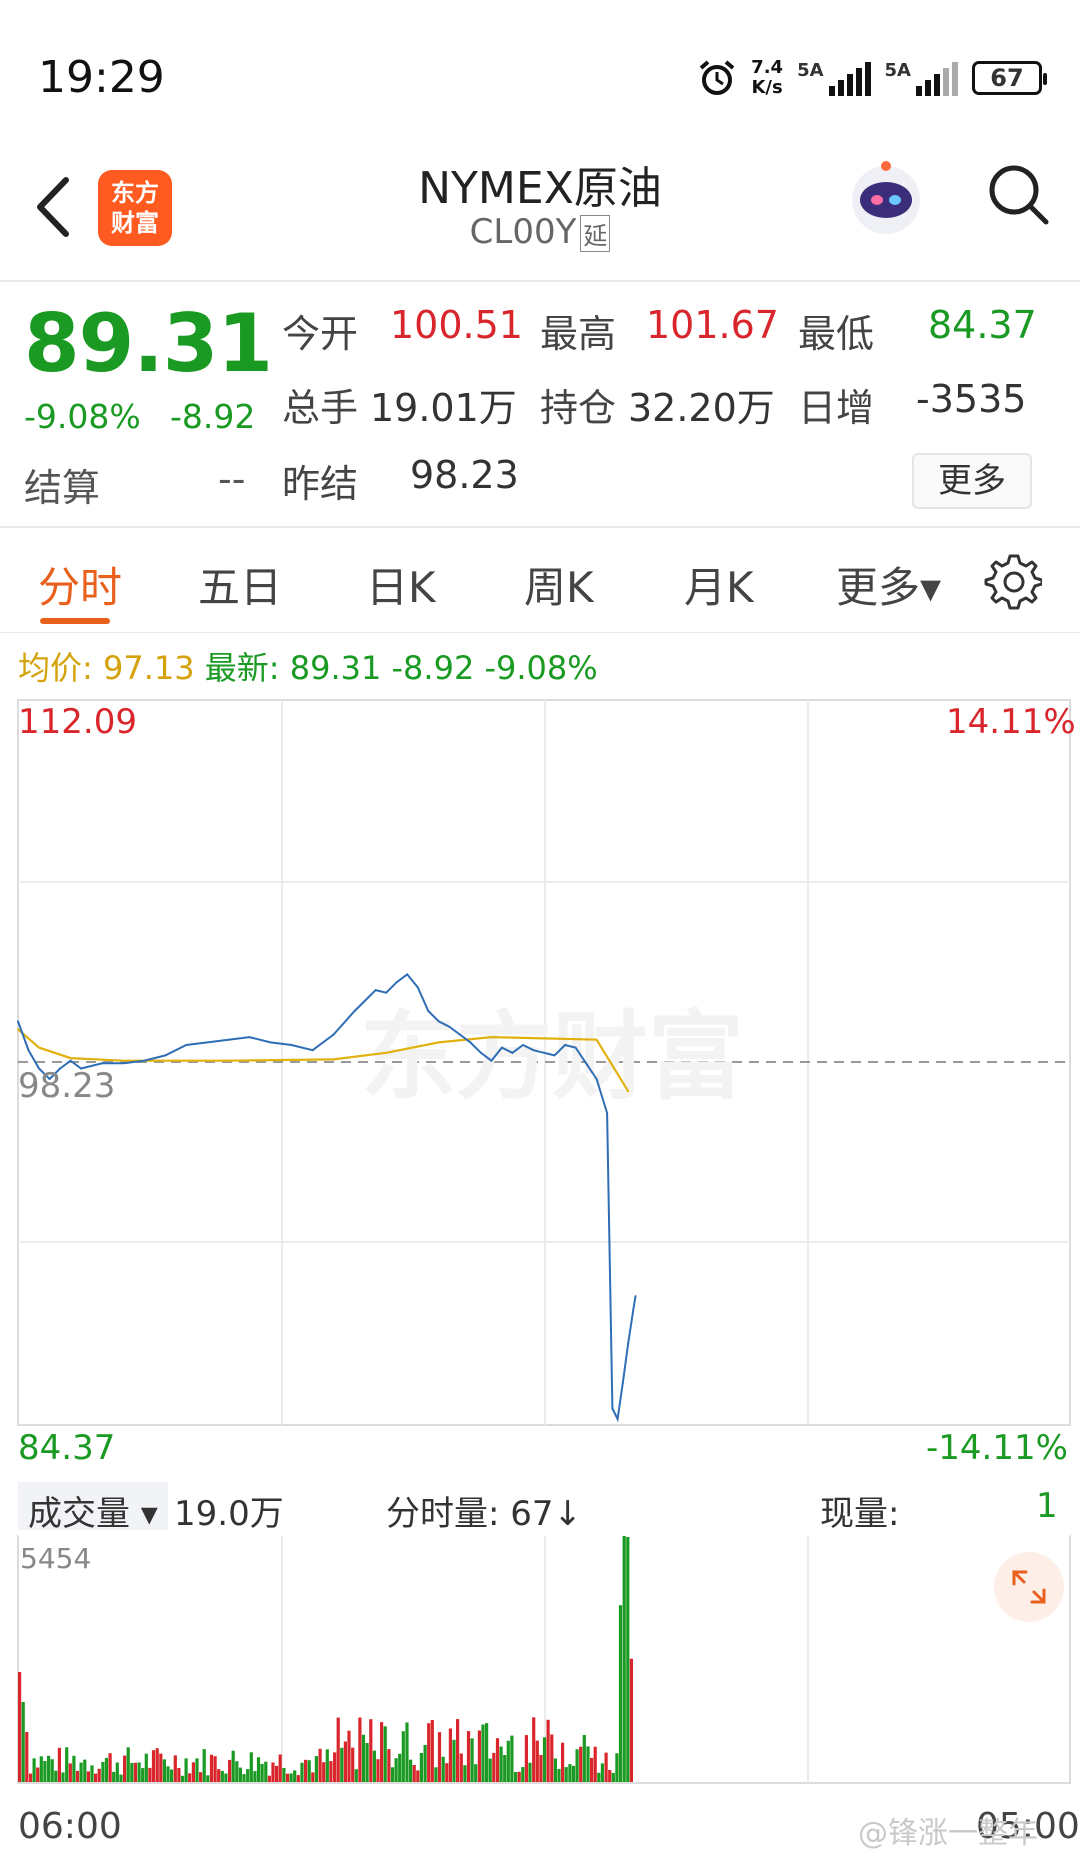 The image size is (1080, 1862). I want to click on symbol-code: CL00Y 延, so click(540, 232).